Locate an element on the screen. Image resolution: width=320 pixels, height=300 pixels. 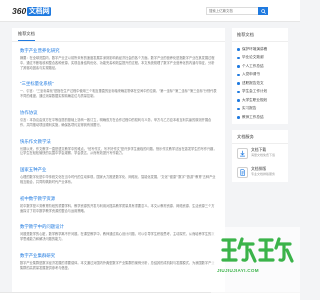
recommend-item-label: 大学生职业规划 is located at coordinates (255, 99).